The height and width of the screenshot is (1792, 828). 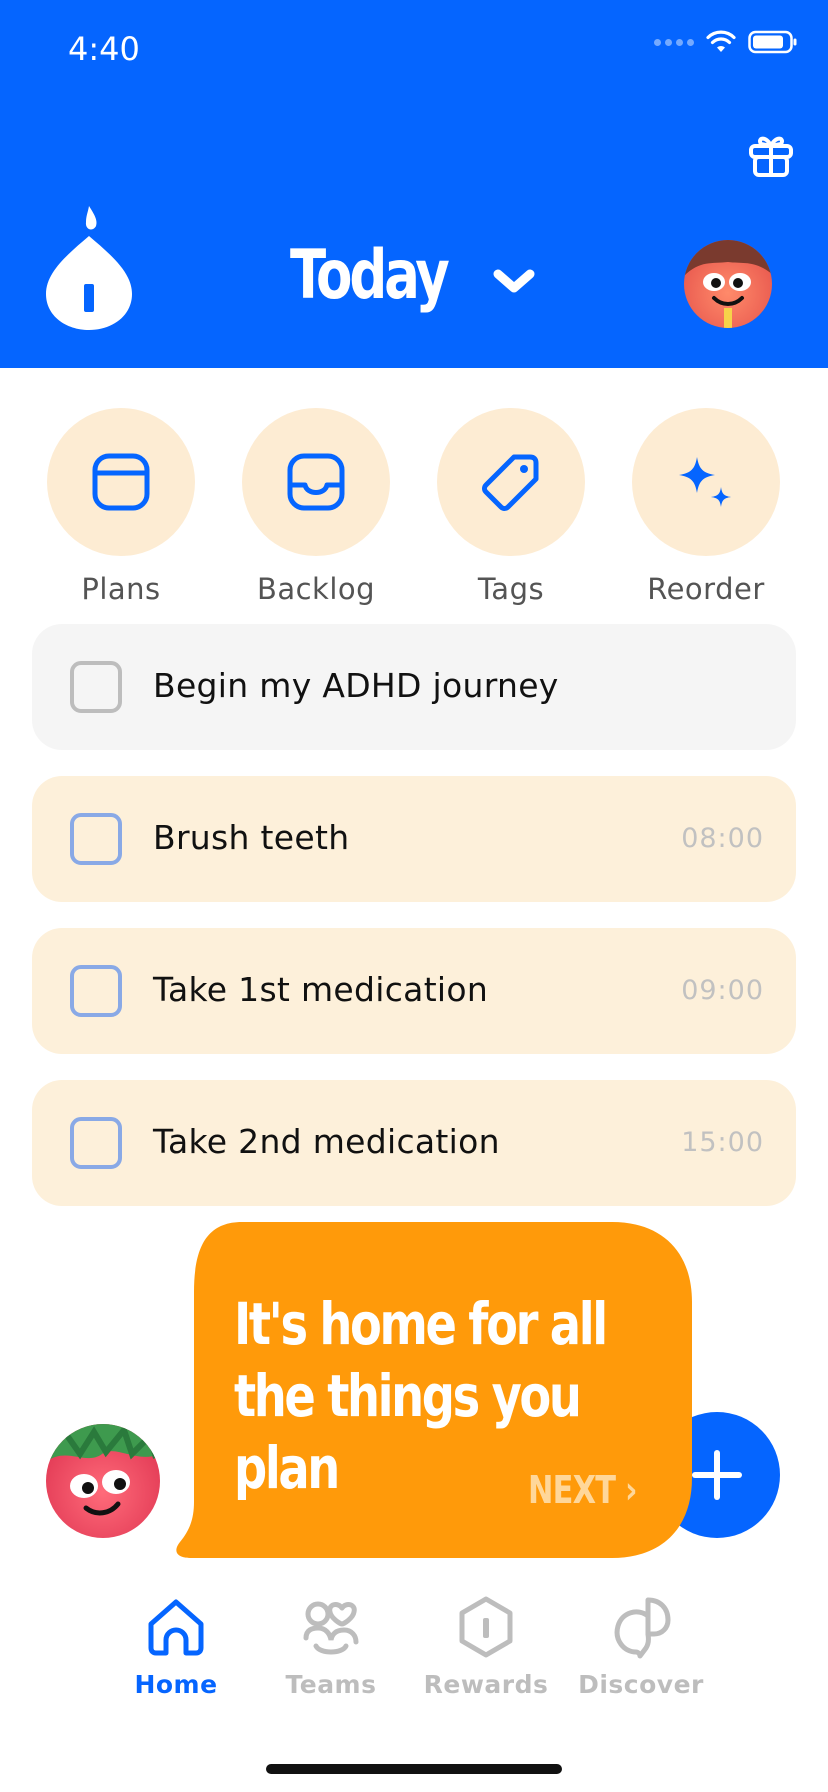 What do you see at coordinates (641, 1684) in the screenshot?
I see `tab-label: Discover` at bounding box center [641, 1684].